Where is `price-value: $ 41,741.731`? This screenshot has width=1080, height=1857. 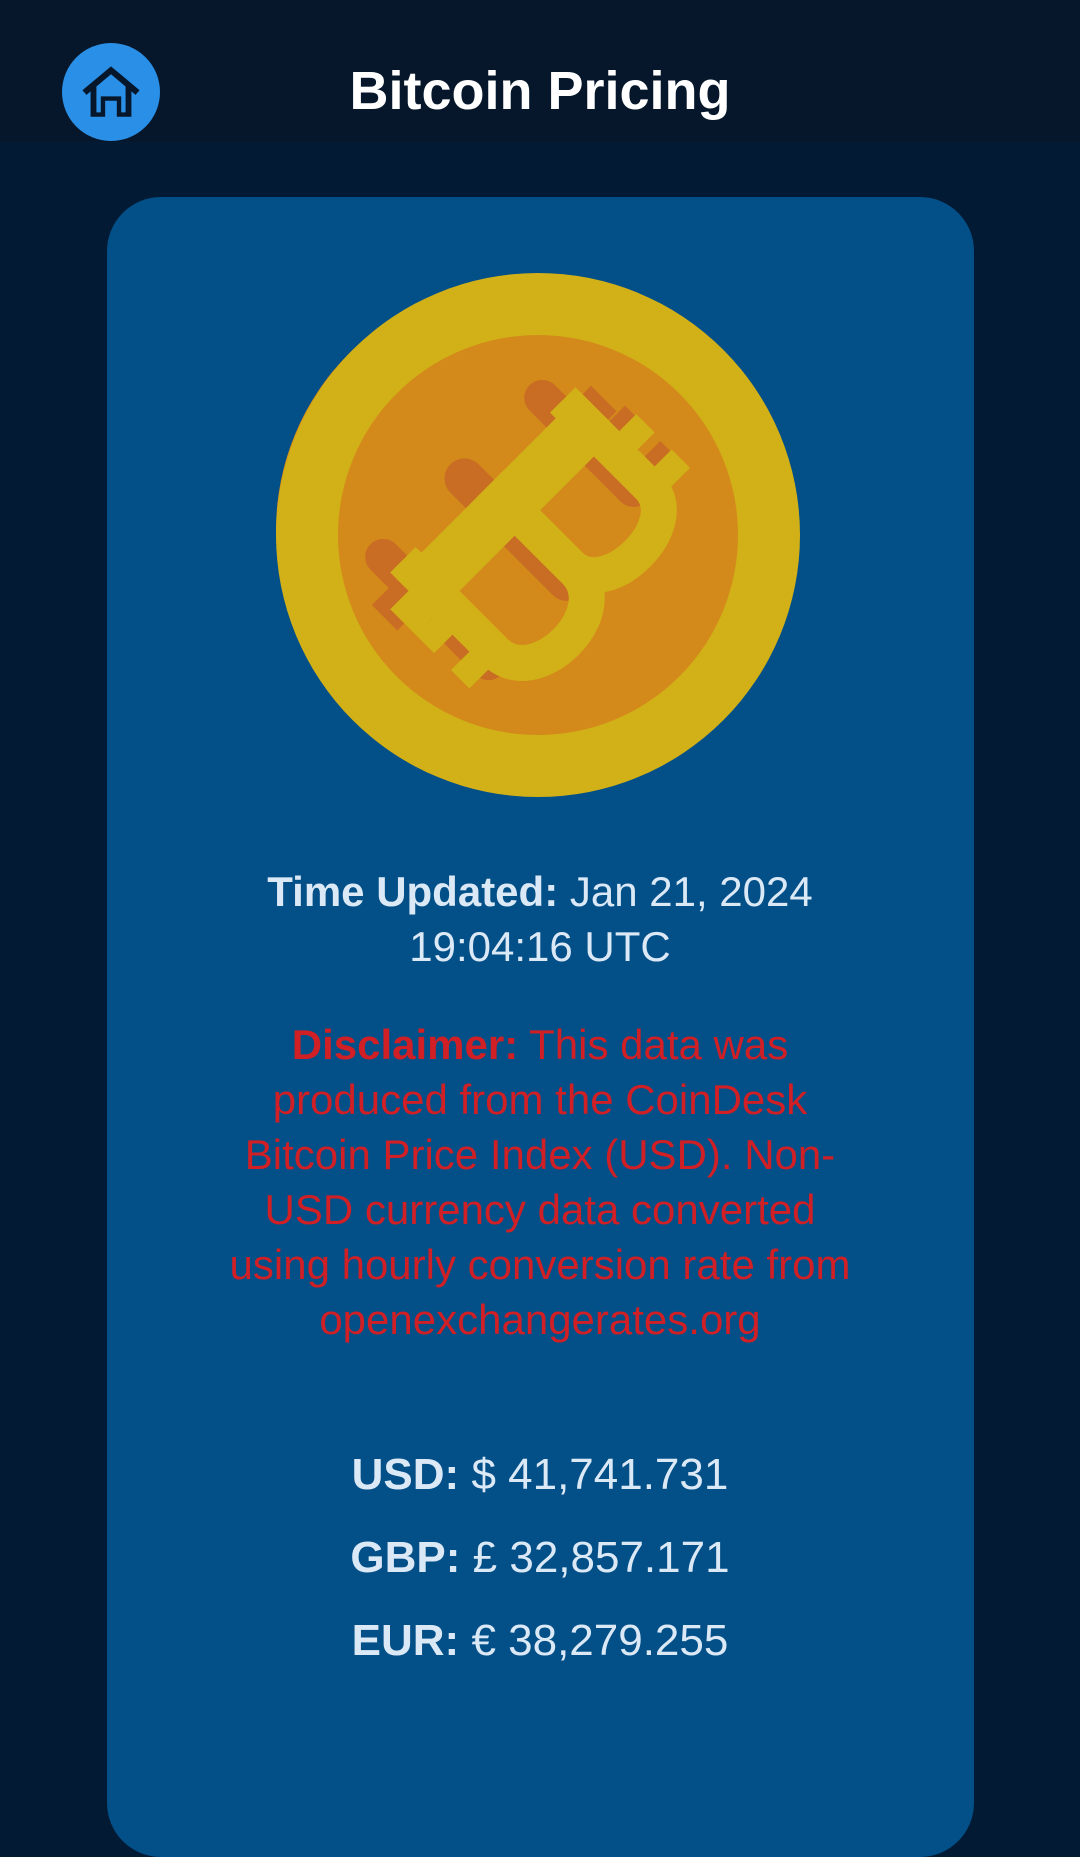
price-value: $ 41,741.731 is located at coordinates (600, 1474).